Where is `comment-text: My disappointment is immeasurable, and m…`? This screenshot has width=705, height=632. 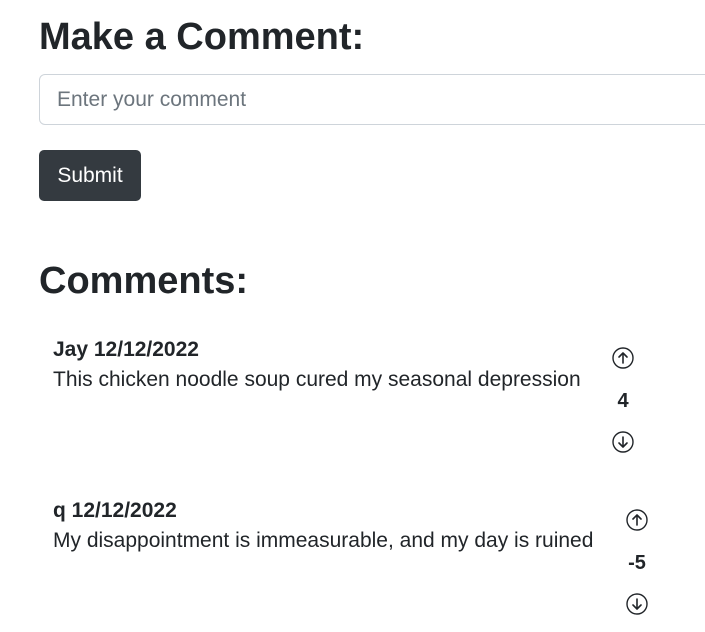
comment-text: My disappointment is immeasurable, and m… is located at coordinates (323, 540).